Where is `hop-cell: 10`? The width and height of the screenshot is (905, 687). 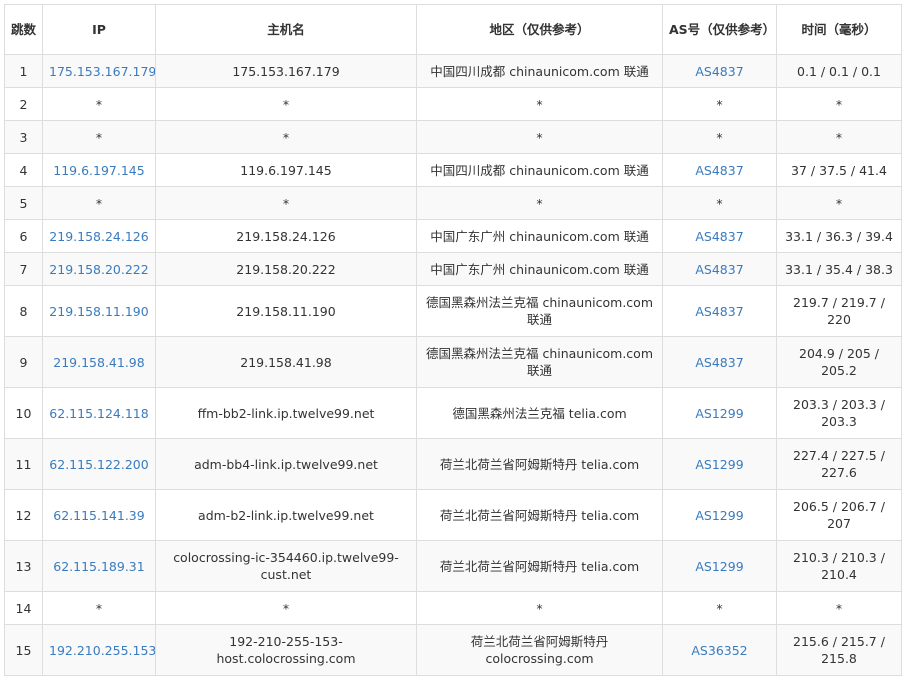
hop-cell: 10 is located at coordinates (23, 413).